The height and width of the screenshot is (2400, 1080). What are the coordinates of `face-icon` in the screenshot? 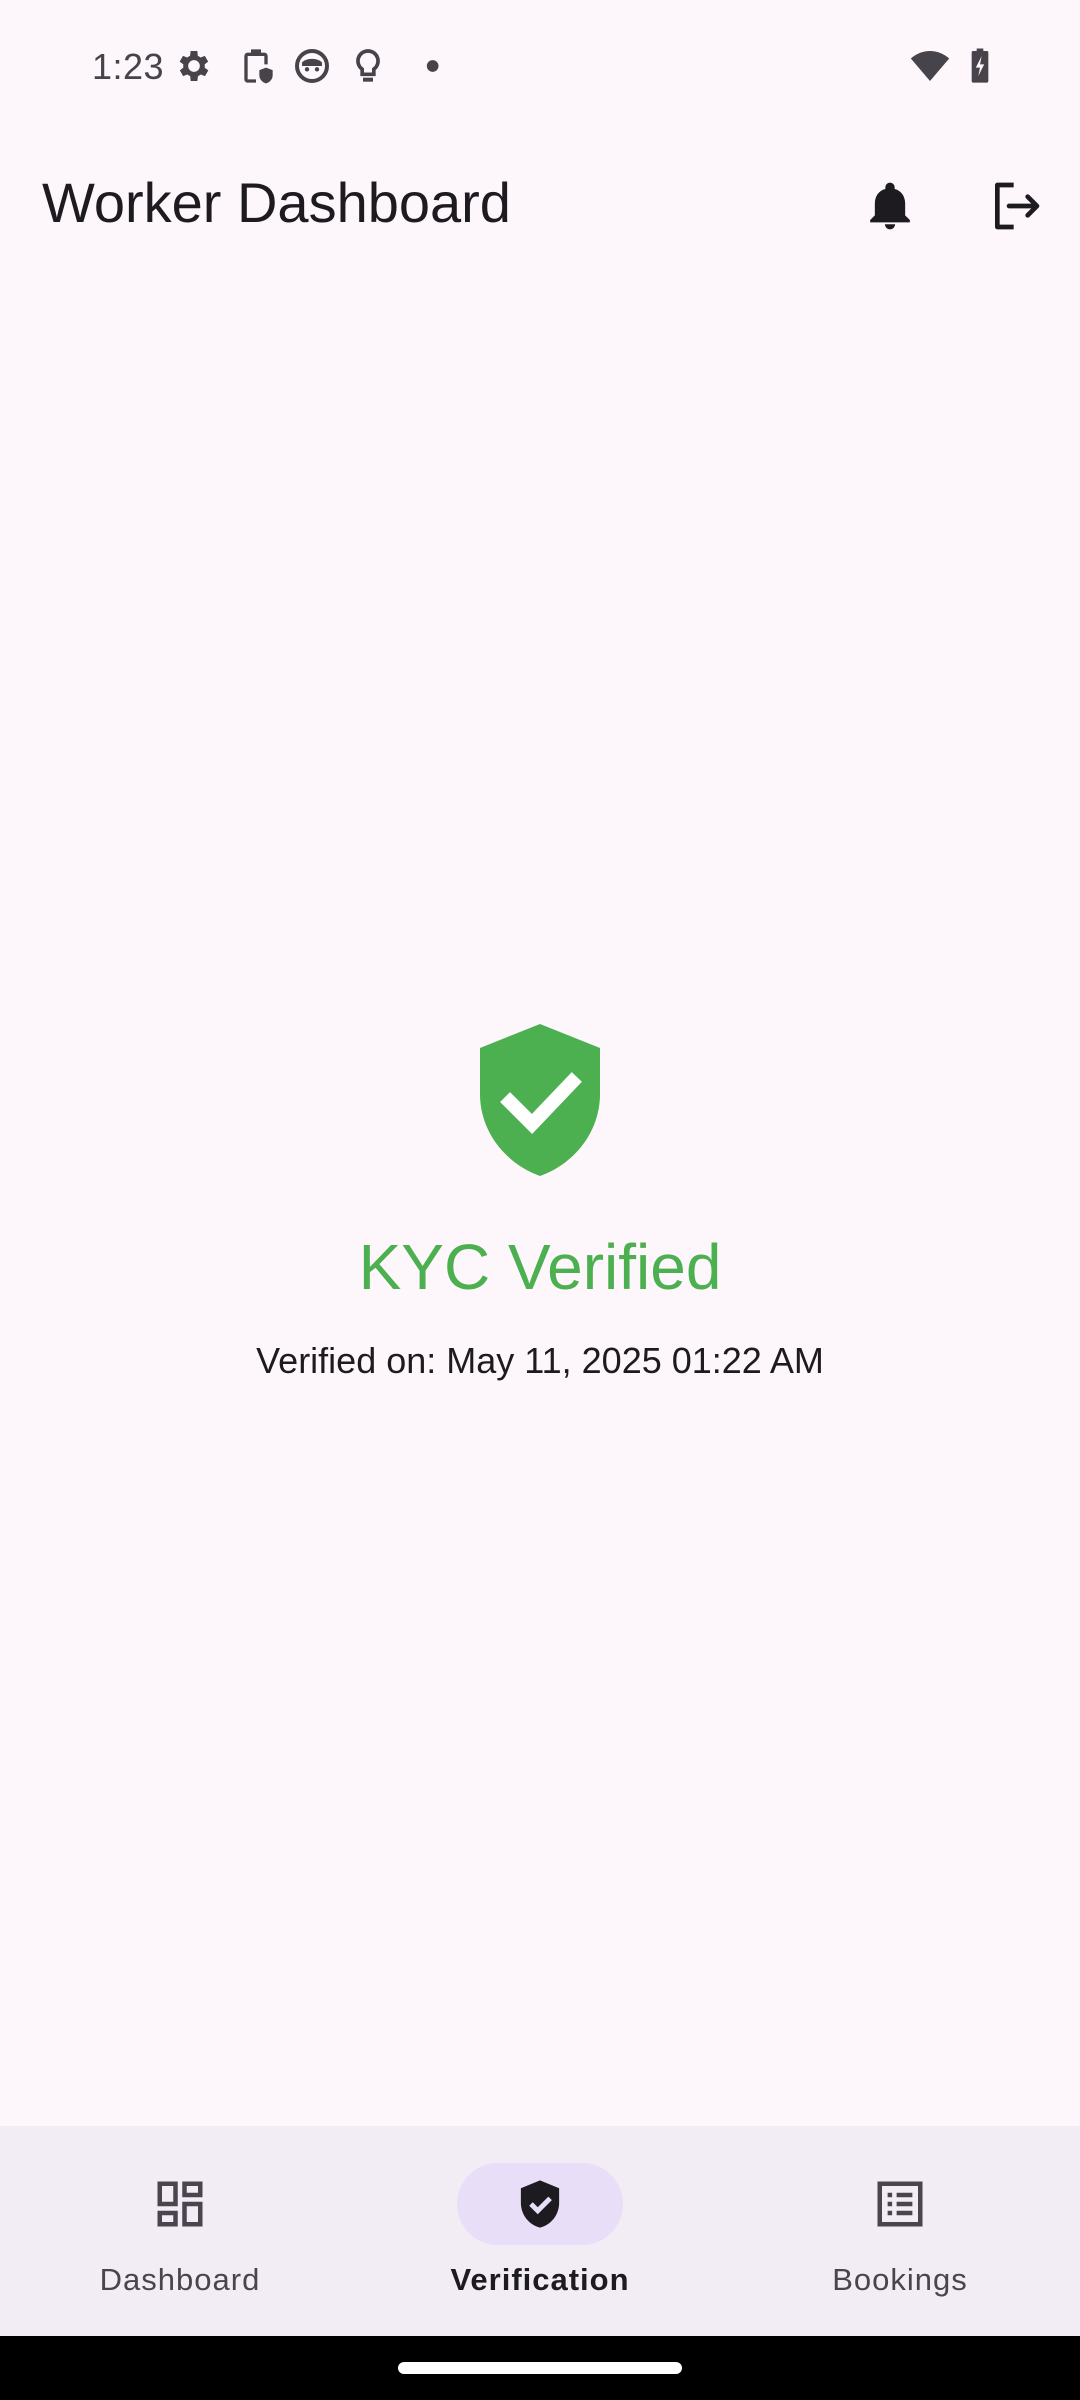 It's located at (312, 66).